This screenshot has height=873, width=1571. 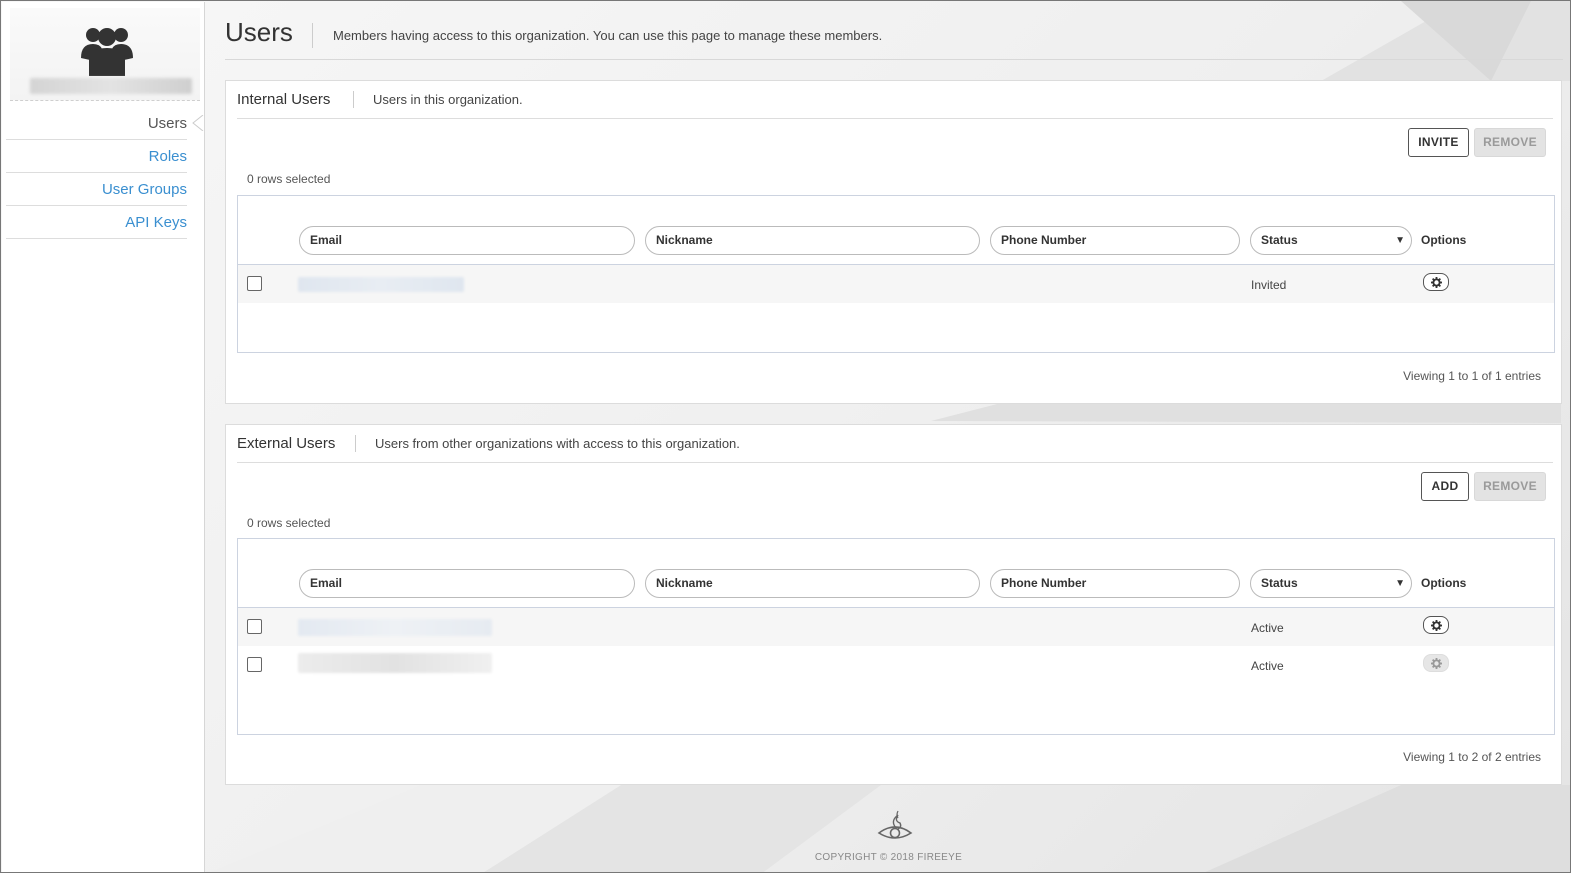 What do you see at coordinates (1472, 757) in the screenshot?
I see `pagination-info: Viewing 1 to 2 of 2 entries` at bounding box center [1472, 757].